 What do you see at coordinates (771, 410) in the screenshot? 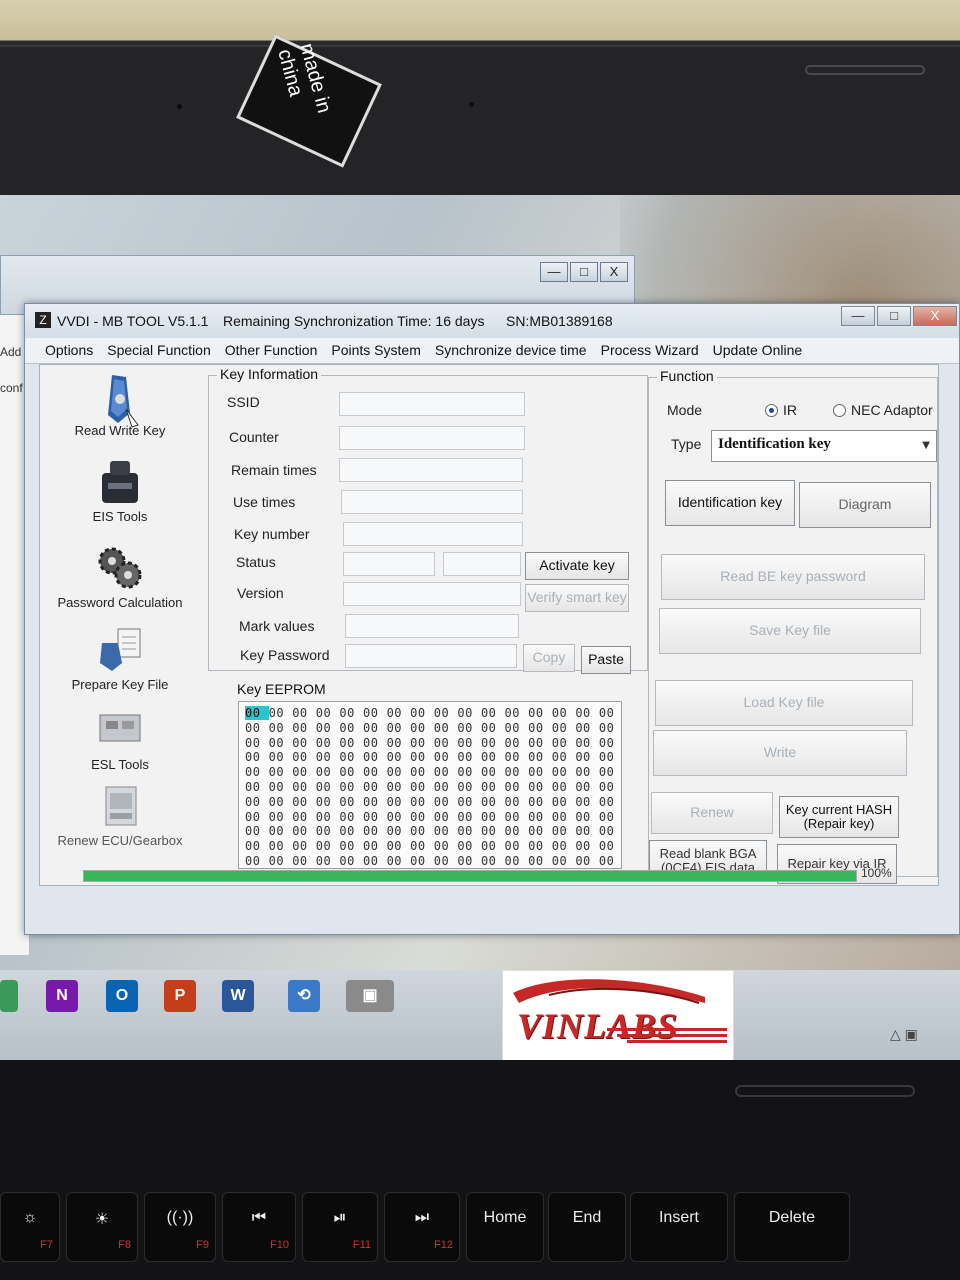
I see `mode-ir-radio` at bounding box center [771, 410].